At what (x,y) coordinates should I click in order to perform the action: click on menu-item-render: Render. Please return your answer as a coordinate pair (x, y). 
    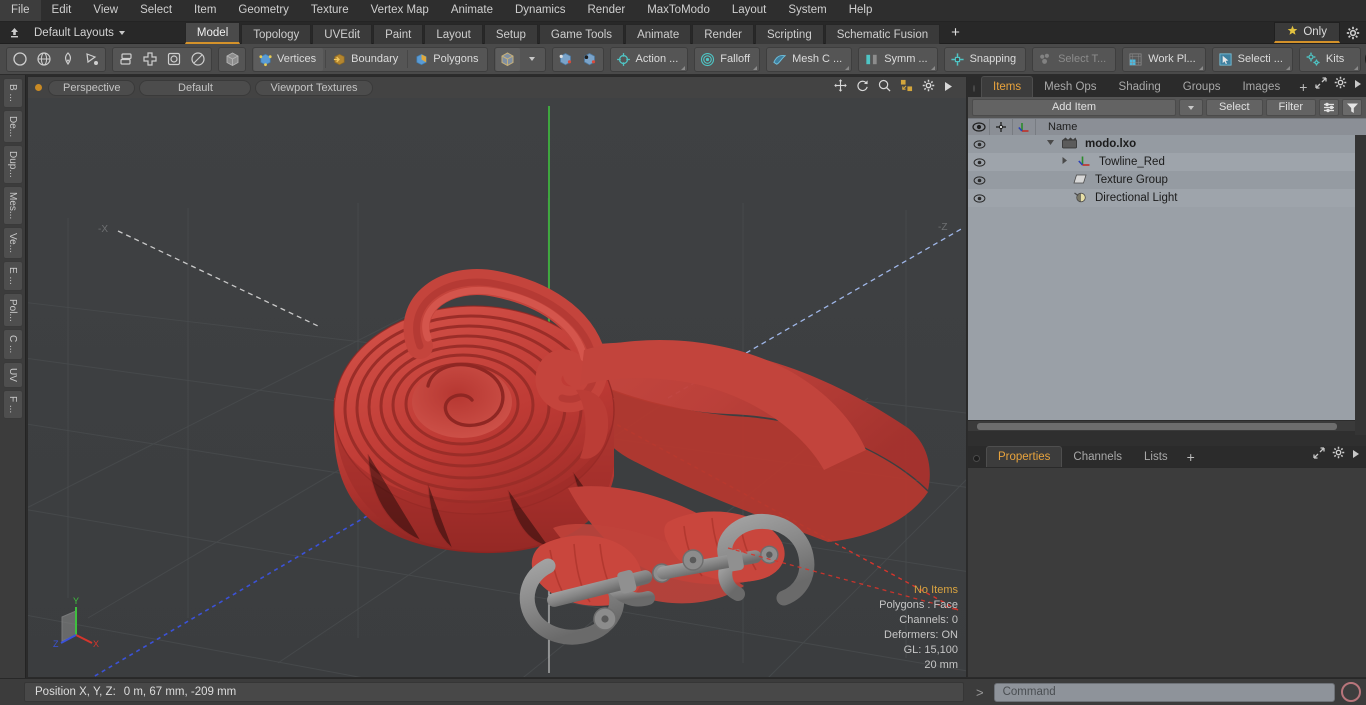
    Looking at the image, I should click on (606, 10).